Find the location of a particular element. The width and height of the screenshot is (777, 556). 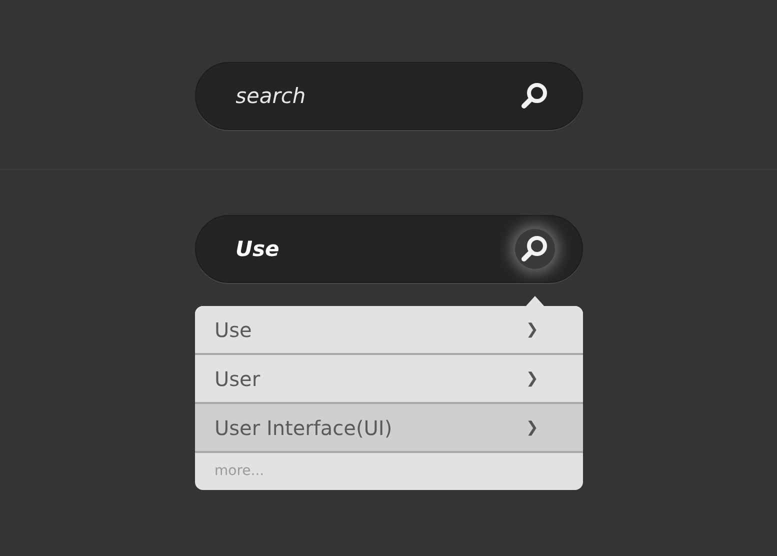

search-field: Use is located at coordinates (388, 249).